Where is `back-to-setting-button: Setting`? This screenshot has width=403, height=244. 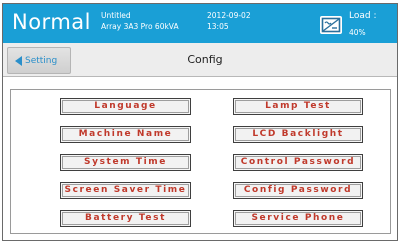
back-to-setting-button: Setting is located at coordinates (39, 60).